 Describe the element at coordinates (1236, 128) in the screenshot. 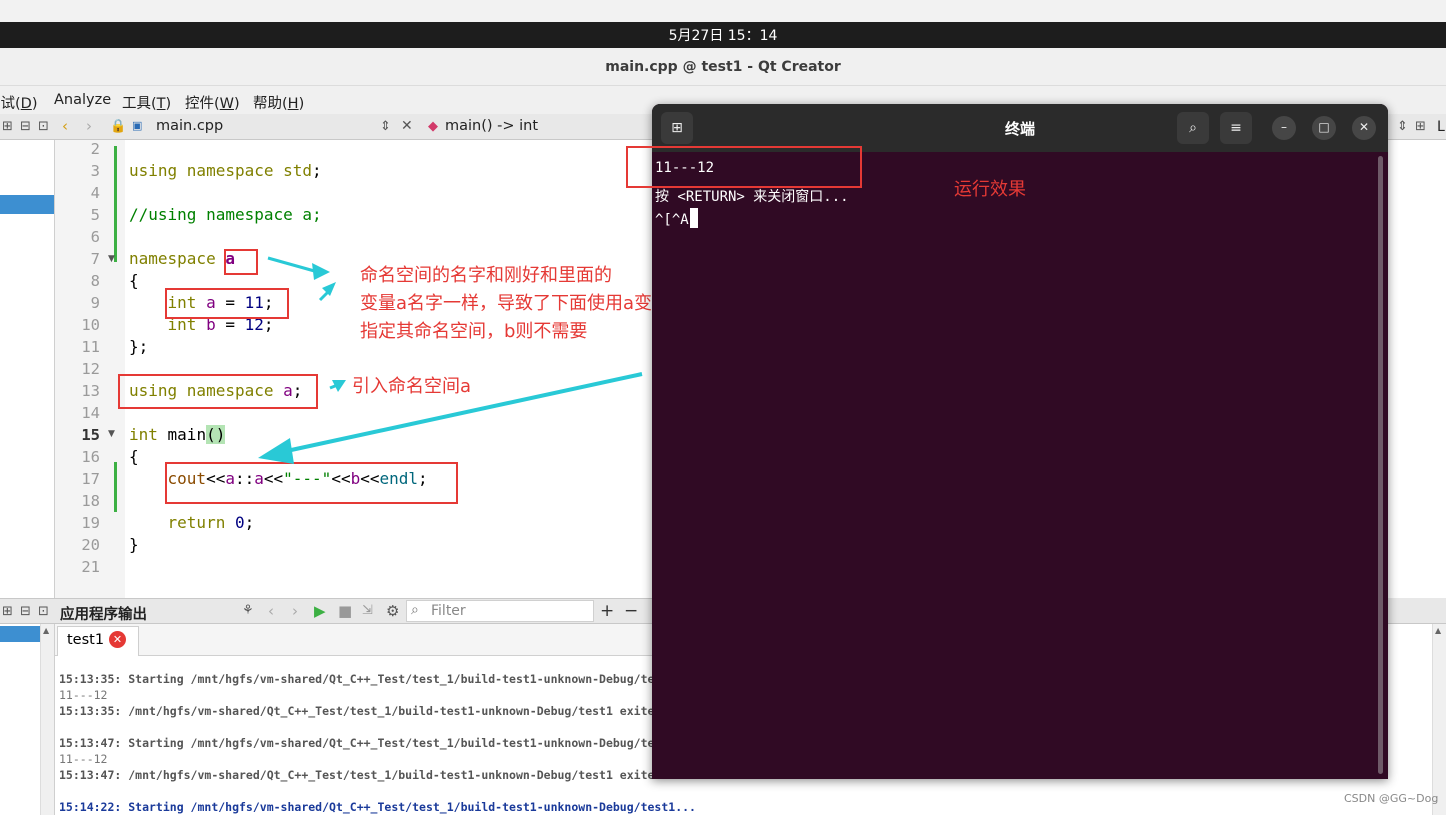

I see `menu-icon: ≡` at that location.